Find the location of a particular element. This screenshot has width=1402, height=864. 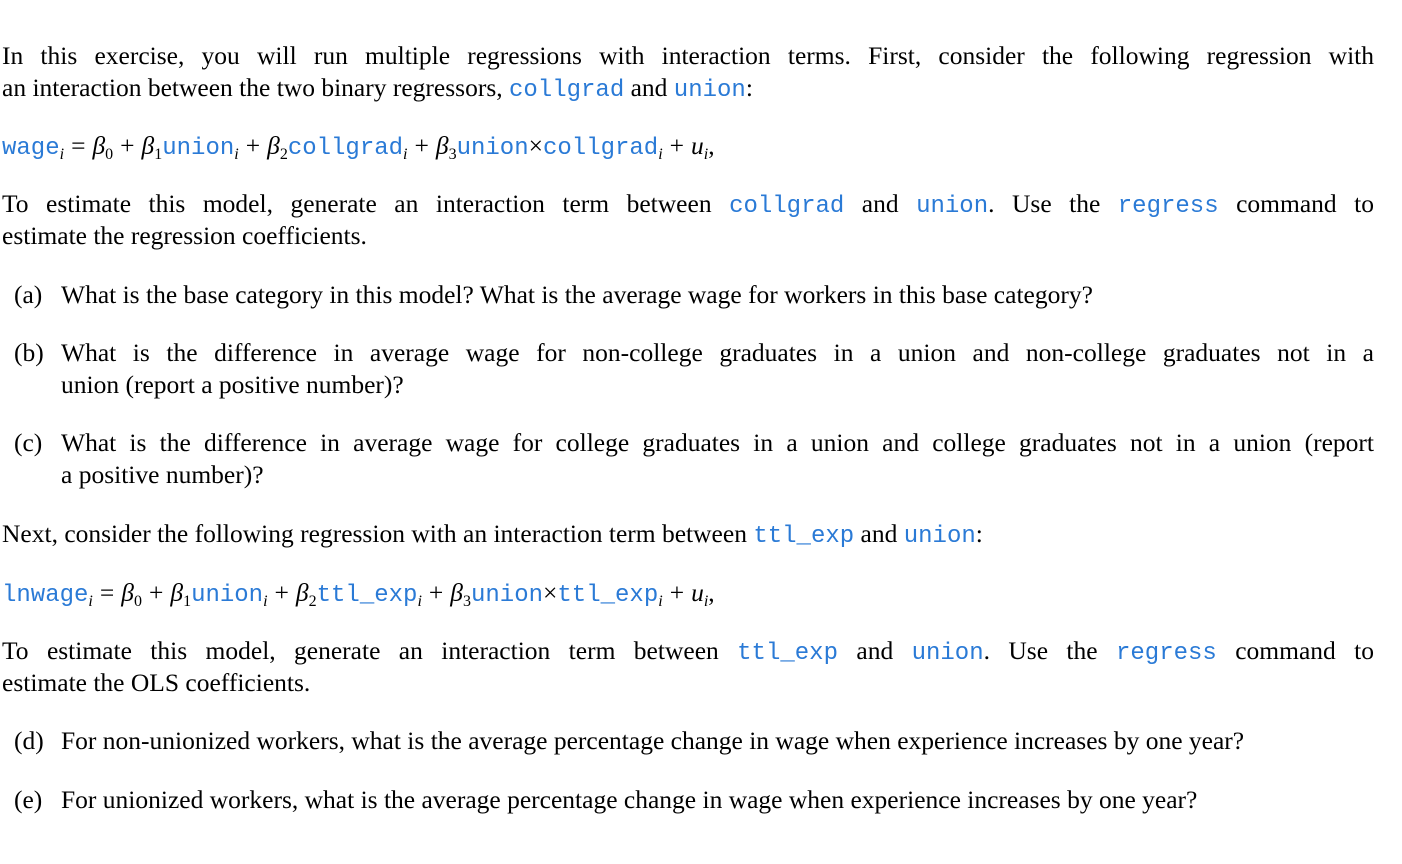

para4-line-2: estimate the OLS coefficients. is located at coordinates (156, 682).